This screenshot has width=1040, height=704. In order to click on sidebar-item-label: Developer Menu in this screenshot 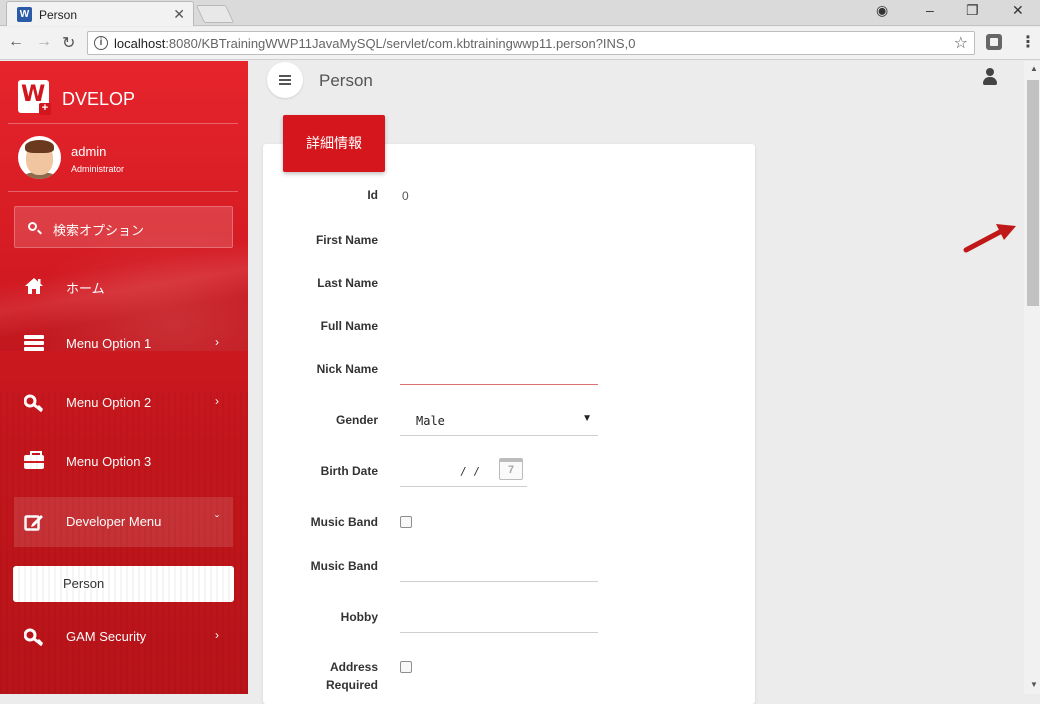, I will do `click(114, 521)`.